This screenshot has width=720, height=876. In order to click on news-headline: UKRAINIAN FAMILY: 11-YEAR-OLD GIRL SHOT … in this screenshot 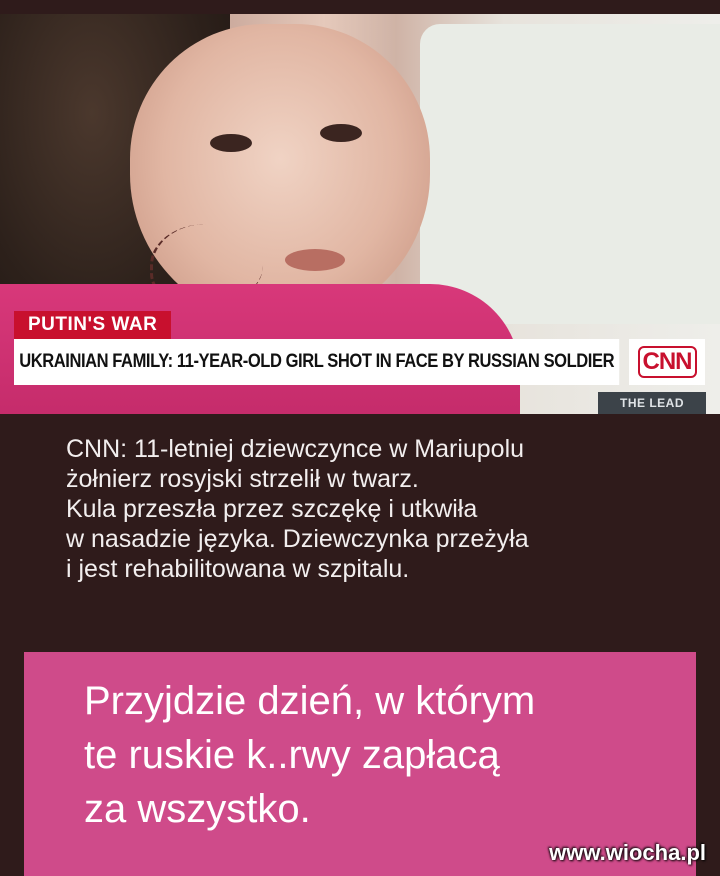, I will do `click(317, 362)`.